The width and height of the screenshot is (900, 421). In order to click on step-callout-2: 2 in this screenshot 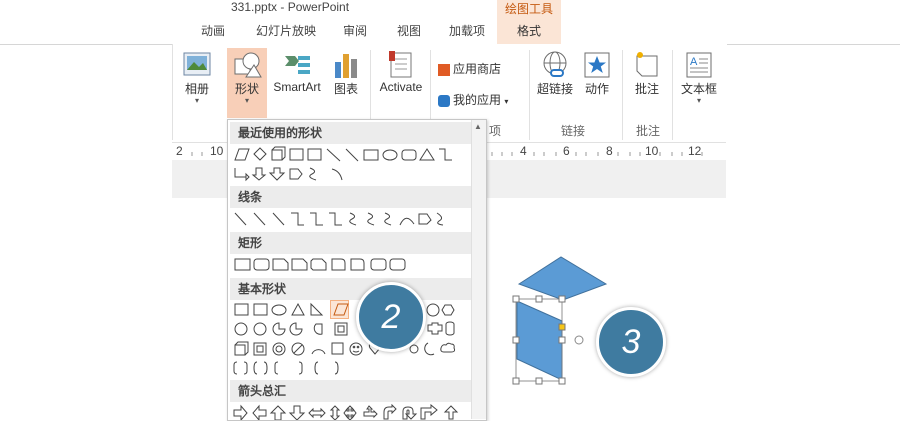, I will do `click(391, 317)`.